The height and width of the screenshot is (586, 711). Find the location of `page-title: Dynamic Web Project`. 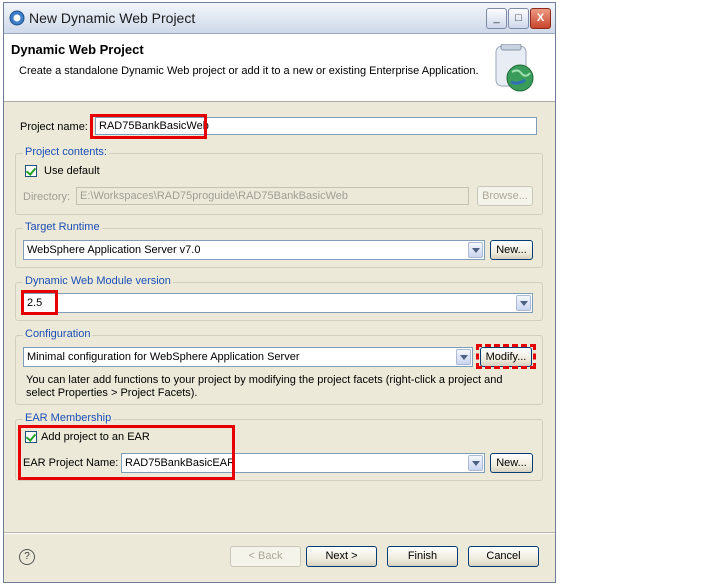

page-title: Dynamic Web Project is located at coordinates (77, 49).